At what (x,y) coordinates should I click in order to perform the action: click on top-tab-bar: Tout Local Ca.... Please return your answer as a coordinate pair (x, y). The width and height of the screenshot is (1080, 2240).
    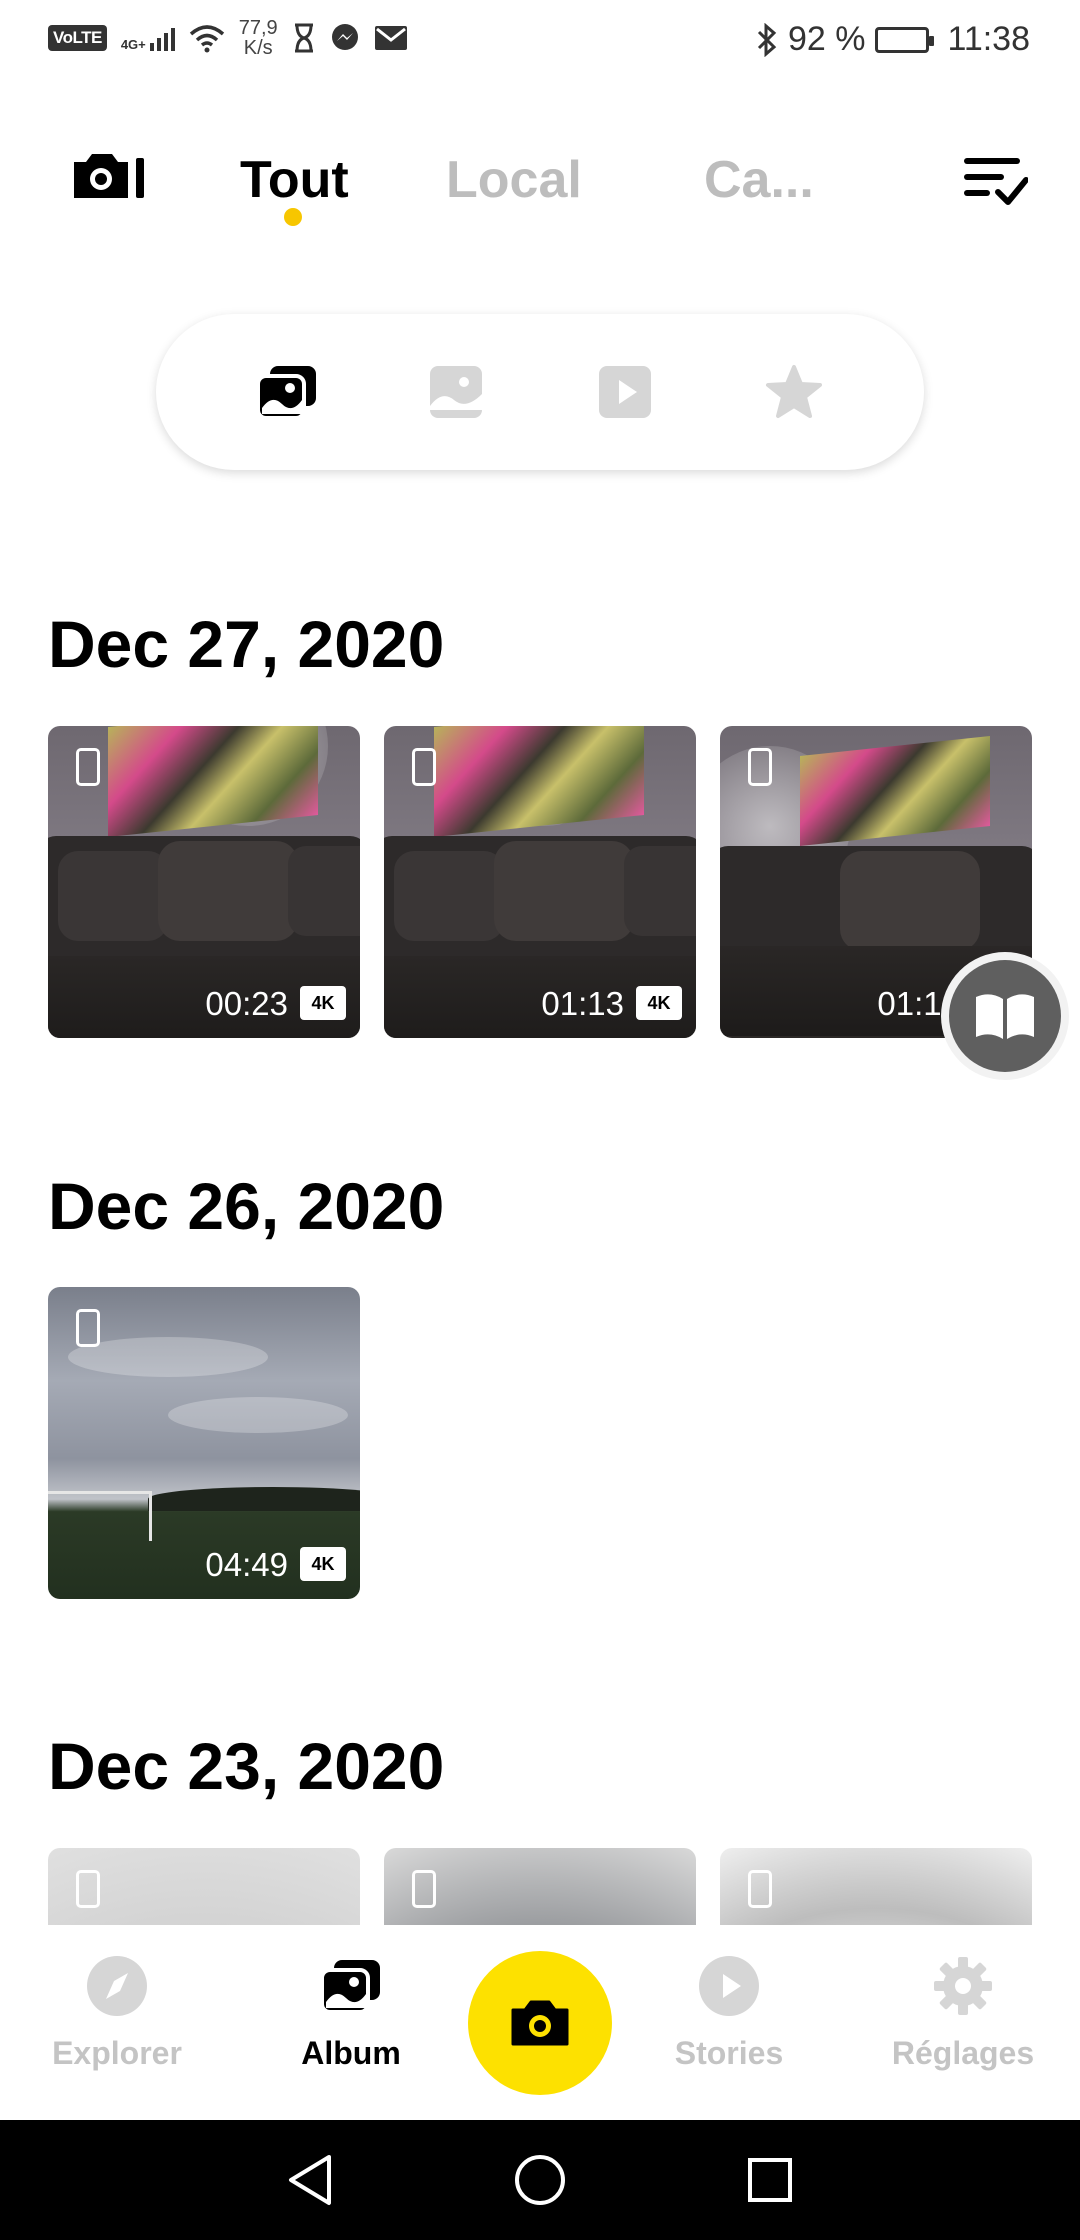
    Looking at the image, I should click on (540, 185).